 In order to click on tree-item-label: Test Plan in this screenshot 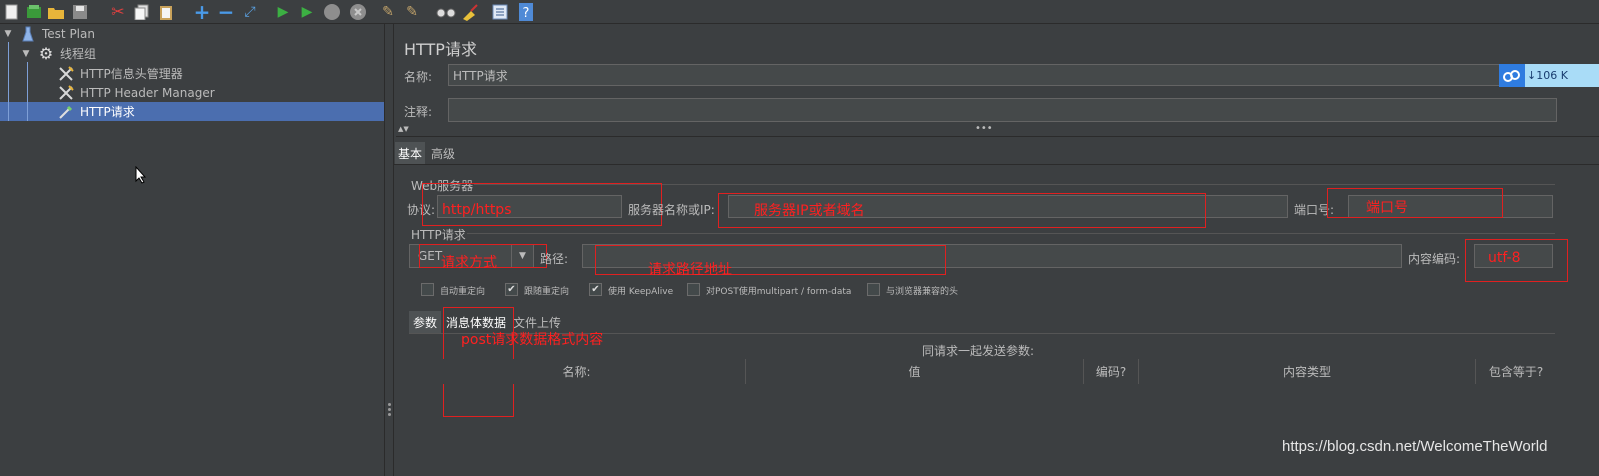, I will do `click(68, 33)`.